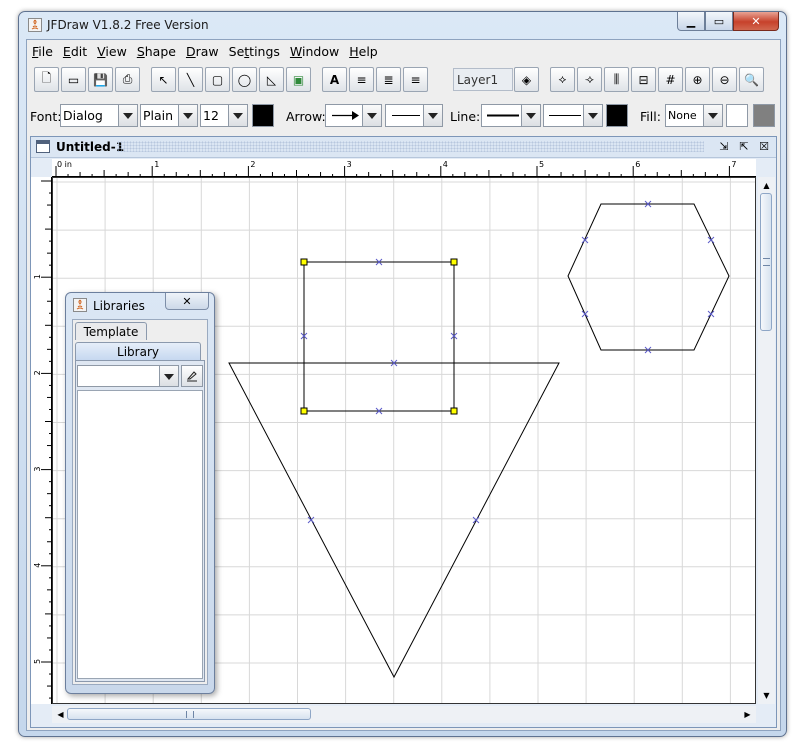 This screenshot has width=799, height=747. I want to click on document-title: Untitled-1, so click(90, 147).